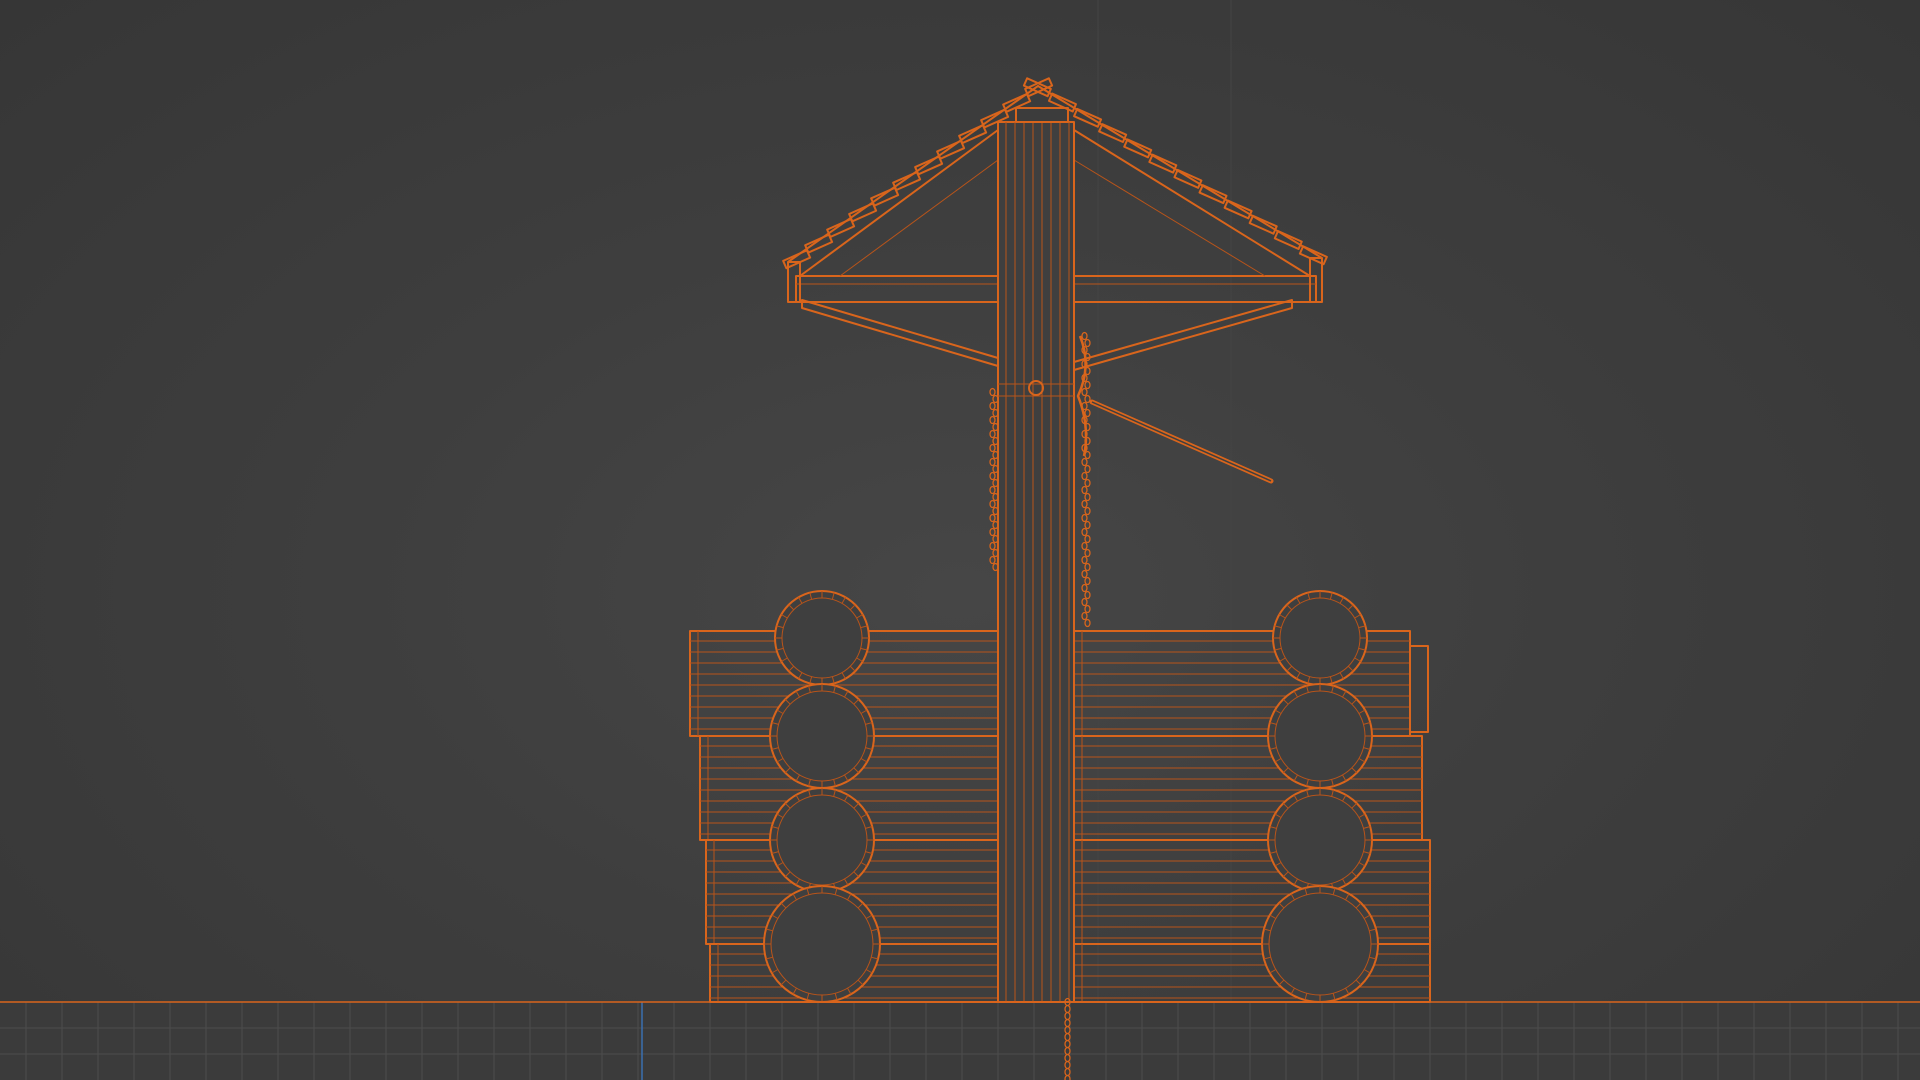  Describe the element at coordinates (794, 282) in the screenshot. I see `roof-eave` at that location.